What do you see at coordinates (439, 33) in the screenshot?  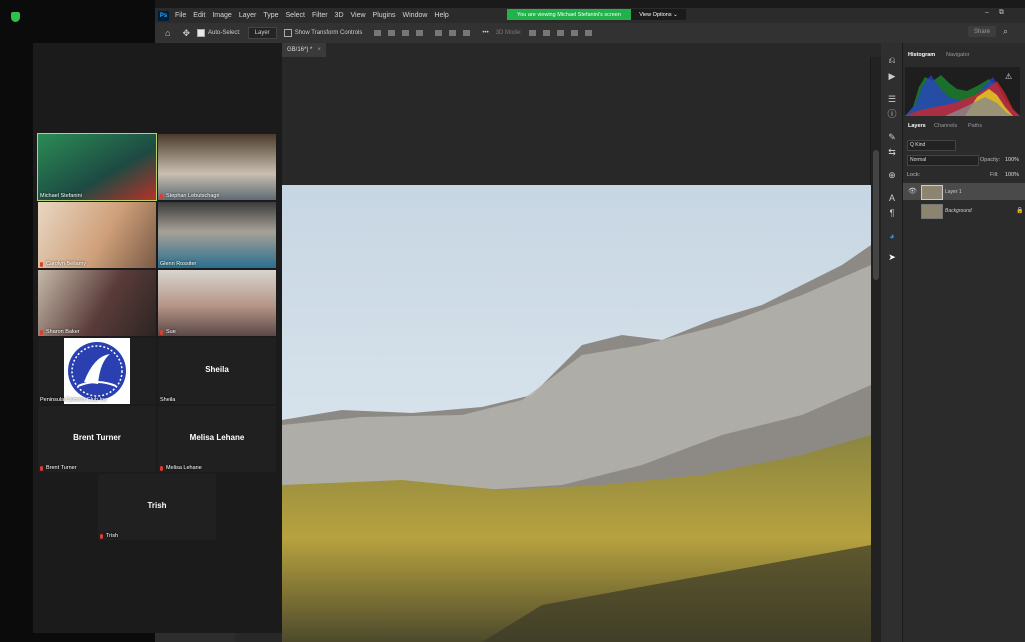 I see `distribute-icon` at bounding box center [439, 33].